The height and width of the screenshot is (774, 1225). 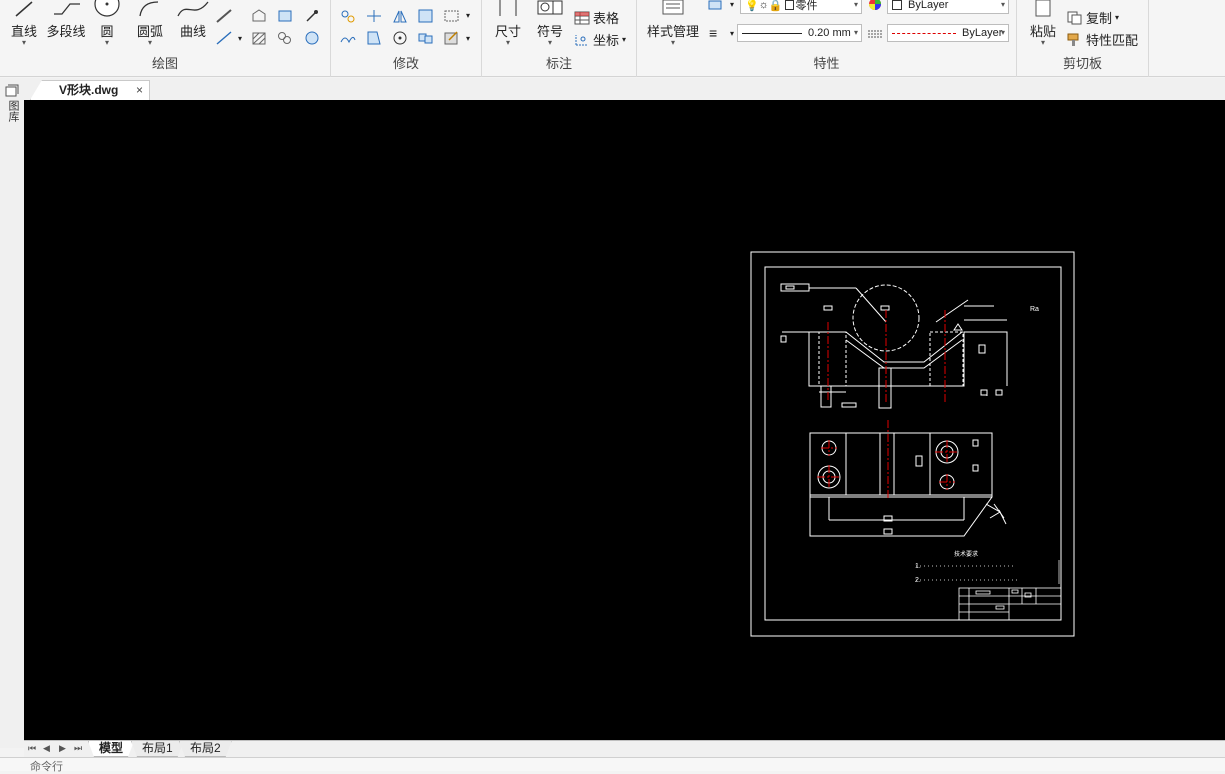 I want to click on scale-icon, so click(x=374, y=38).